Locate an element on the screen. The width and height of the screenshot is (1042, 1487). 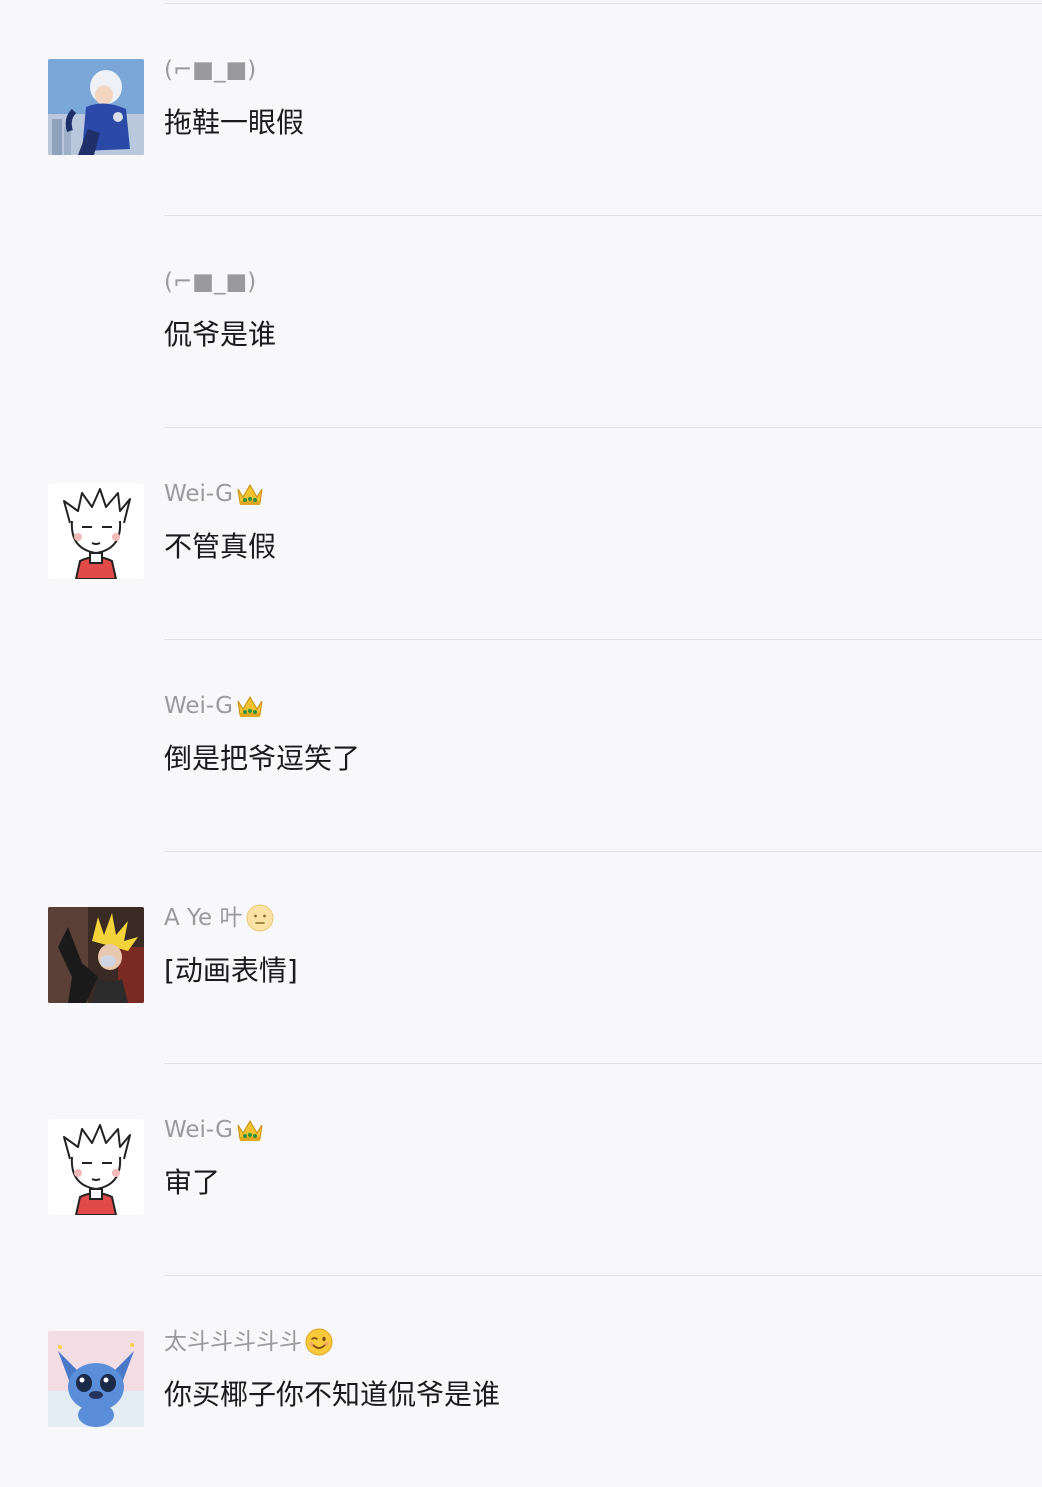
winking-face-icon is located at coordinates (319, 1342).